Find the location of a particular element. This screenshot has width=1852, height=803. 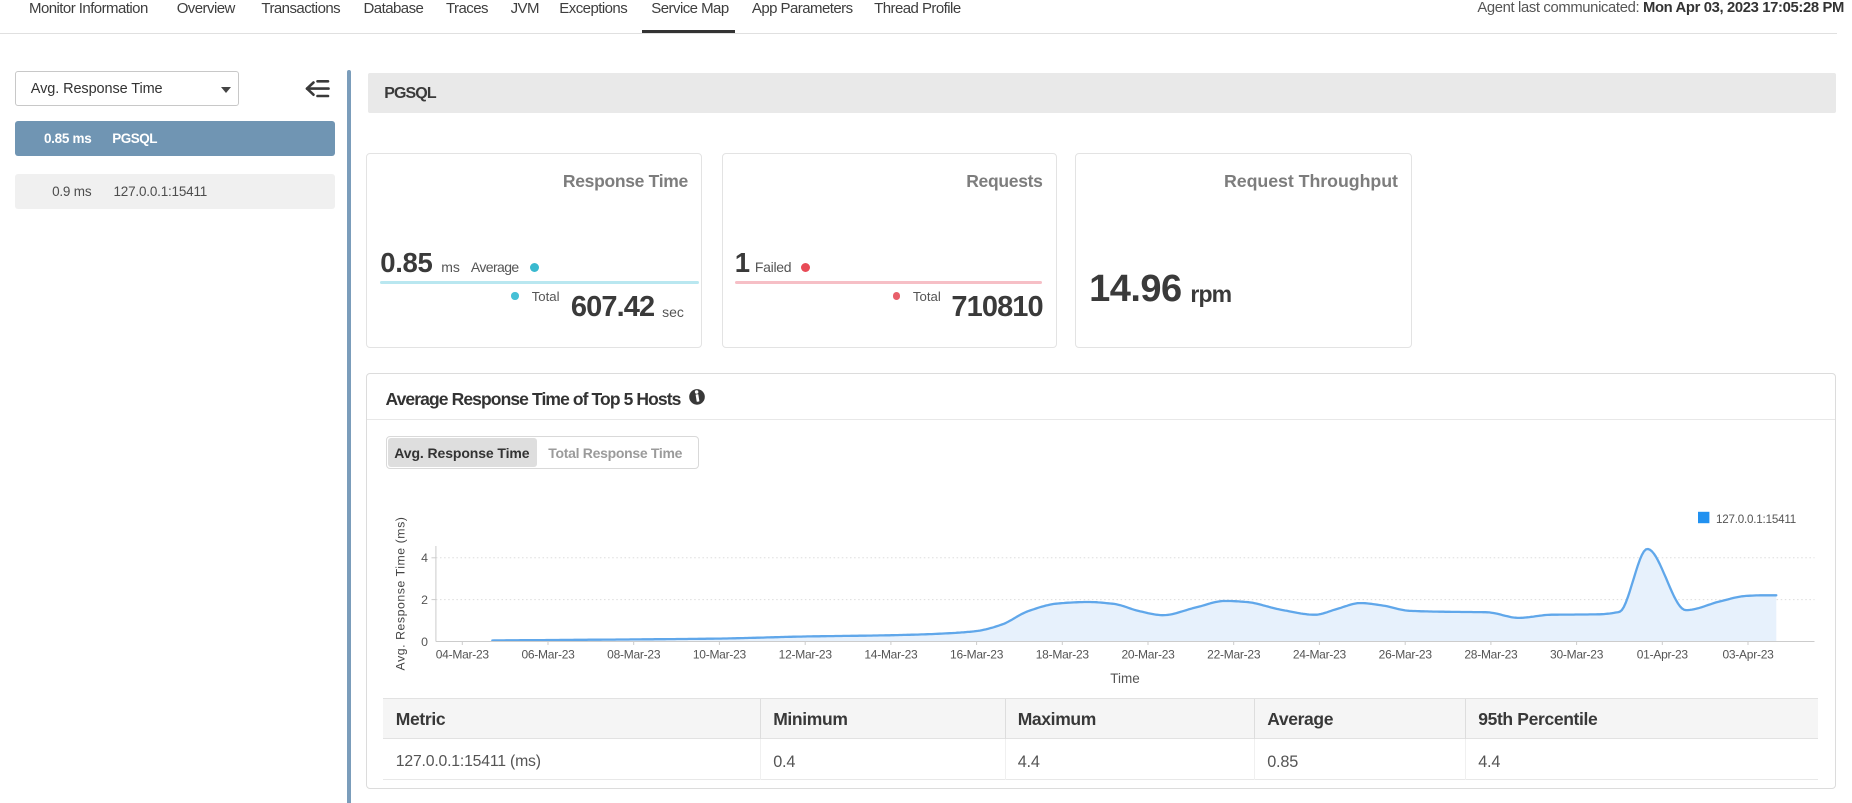

svg-text: 01-Apr-23 is located at coordinates (1663, 655).